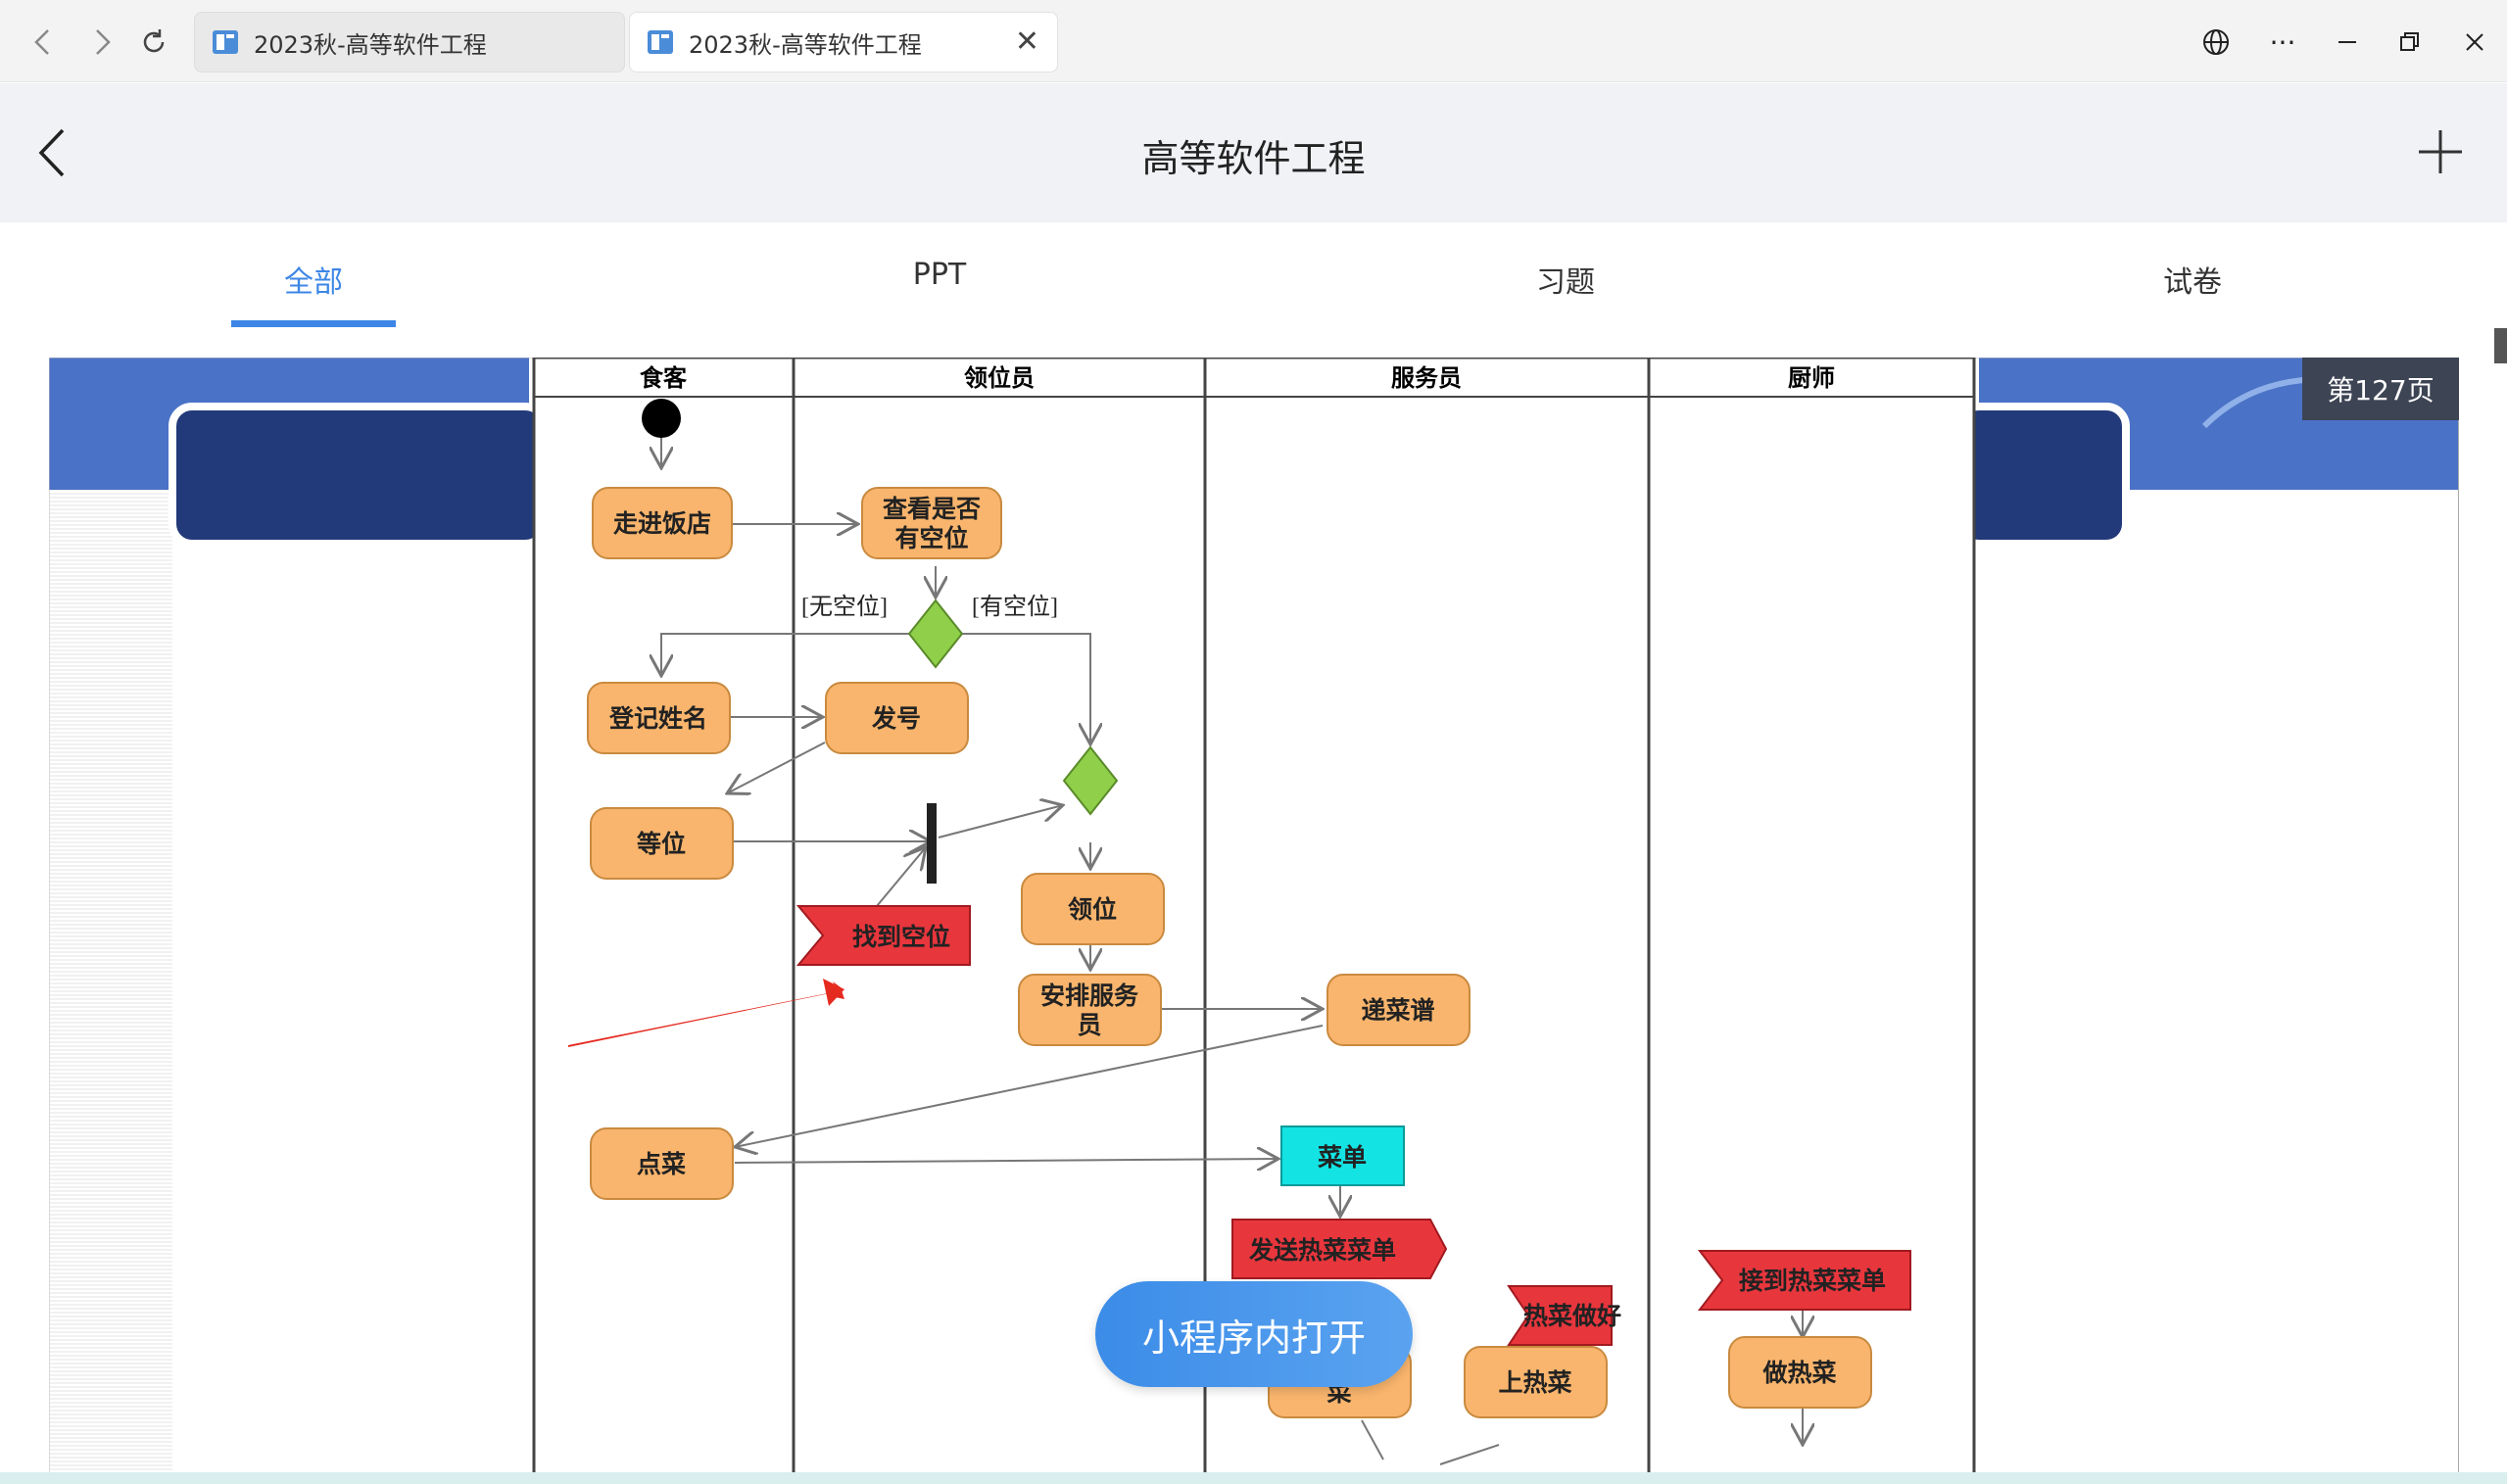 The width and height of the screenshot is (2507, 1484). I want to click on bottom-strip, so click(1253, 1478).